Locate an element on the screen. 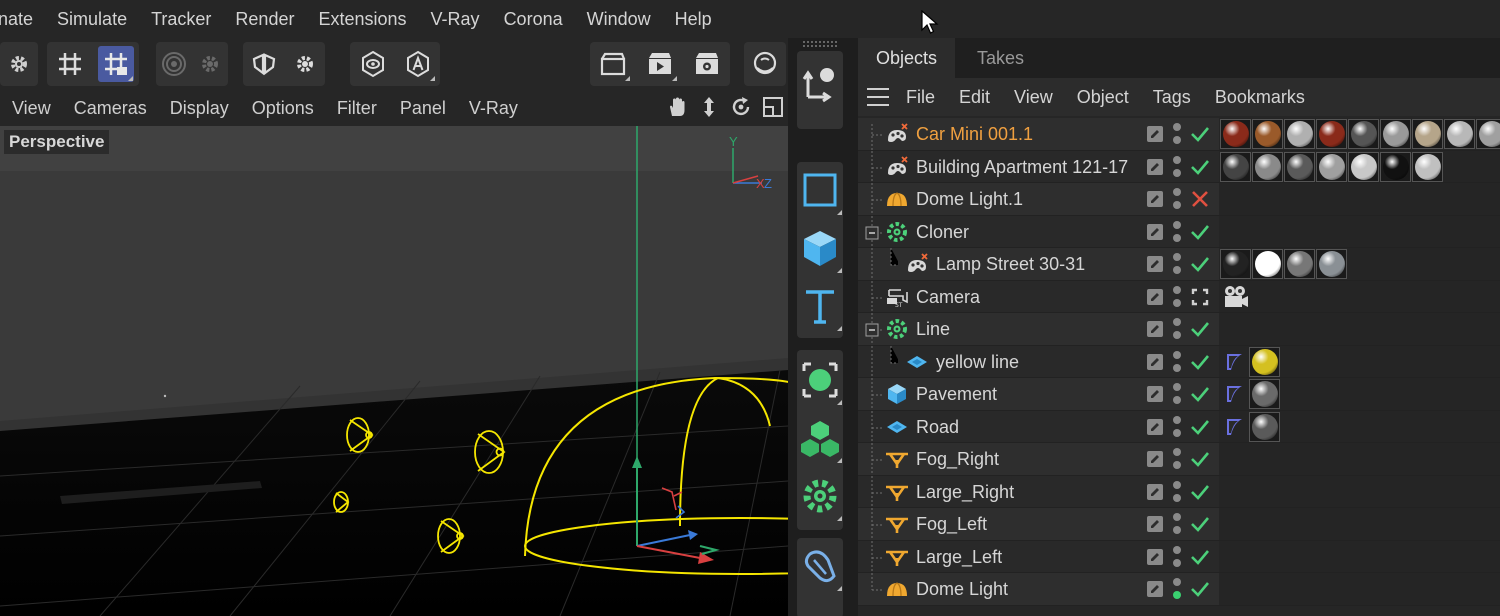  object-name: Line is located at coordinates (933, 329).